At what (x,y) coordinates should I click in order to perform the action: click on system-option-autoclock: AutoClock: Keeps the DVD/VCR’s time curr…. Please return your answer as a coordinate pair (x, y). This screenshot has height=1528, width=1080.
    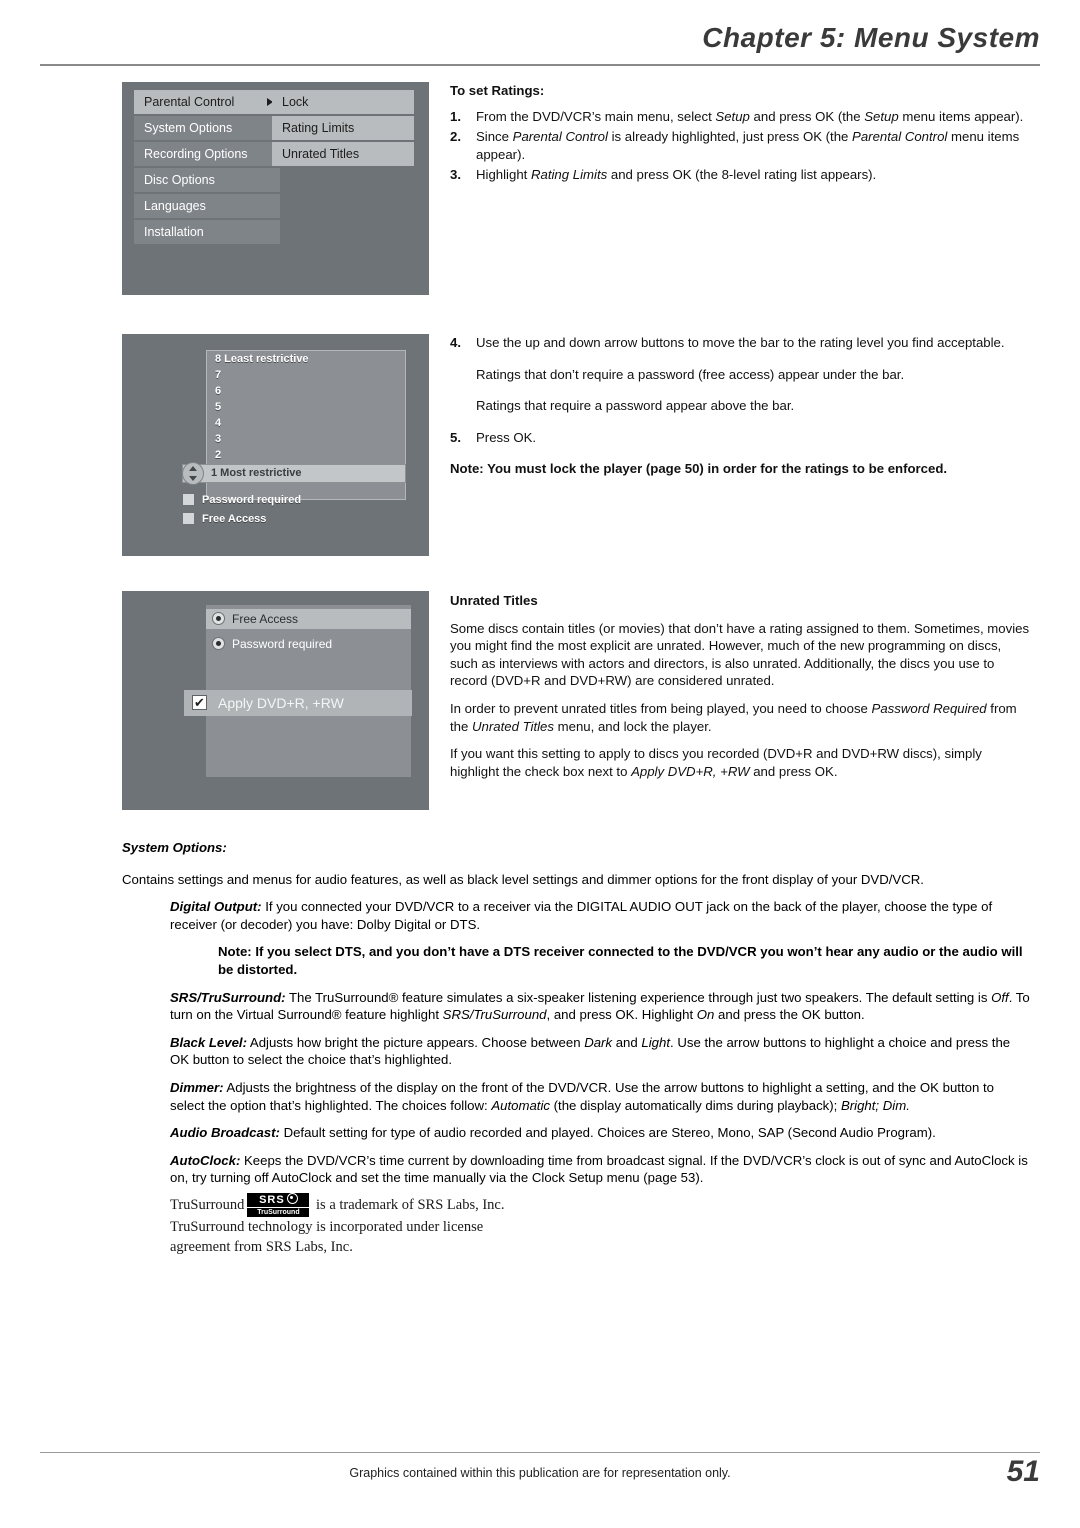
    Looking at the image, I should click on (599, 1169).